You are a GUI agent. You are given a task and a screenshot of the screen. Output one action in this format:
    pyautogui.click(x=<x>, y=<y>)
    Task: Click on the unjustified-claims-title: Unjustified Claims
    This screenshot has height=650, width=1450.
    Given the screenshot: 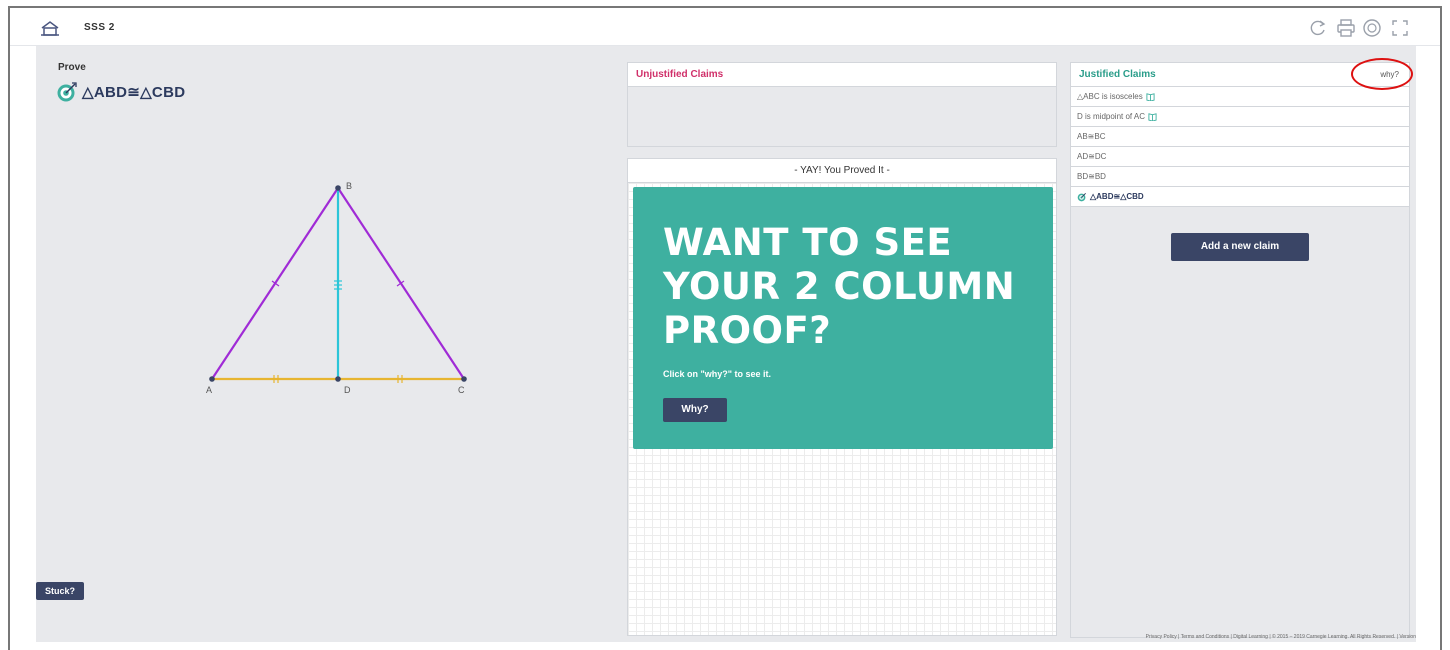 What is the action you would take?
    pyautogui.click(x=842, y=75)
    